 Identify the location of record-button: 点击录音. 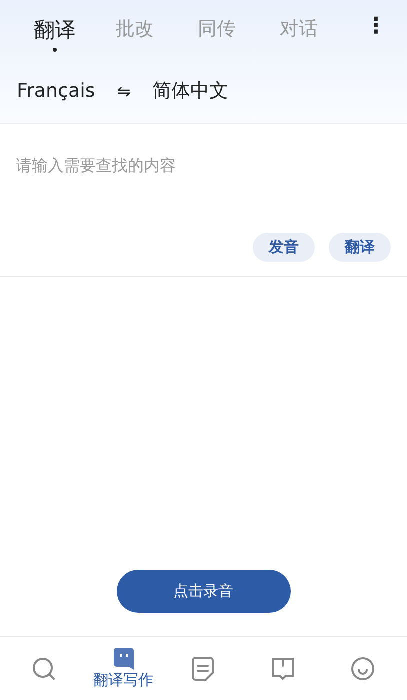
(203, 591).